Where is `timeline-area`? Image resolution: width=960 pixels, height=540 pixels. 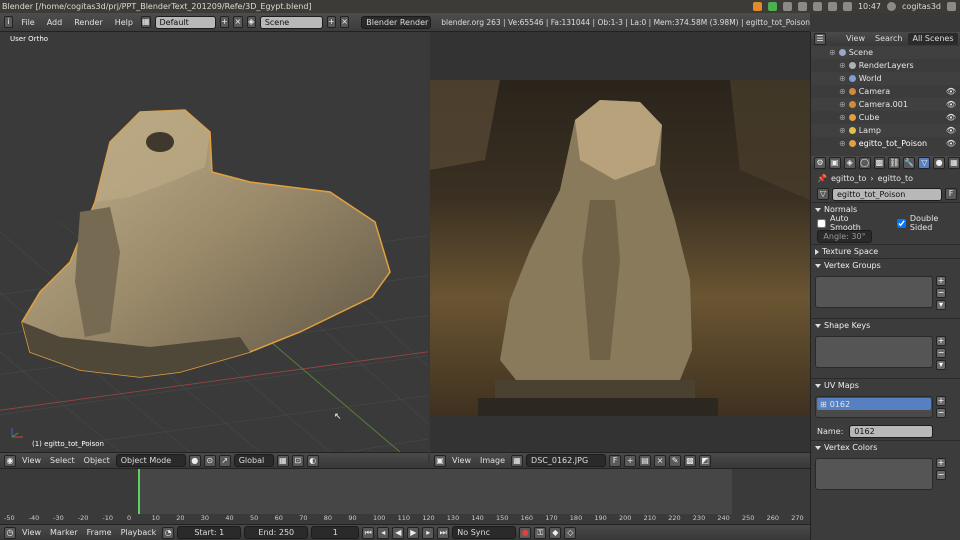 timeline-area is located at coordinates (405, 491).